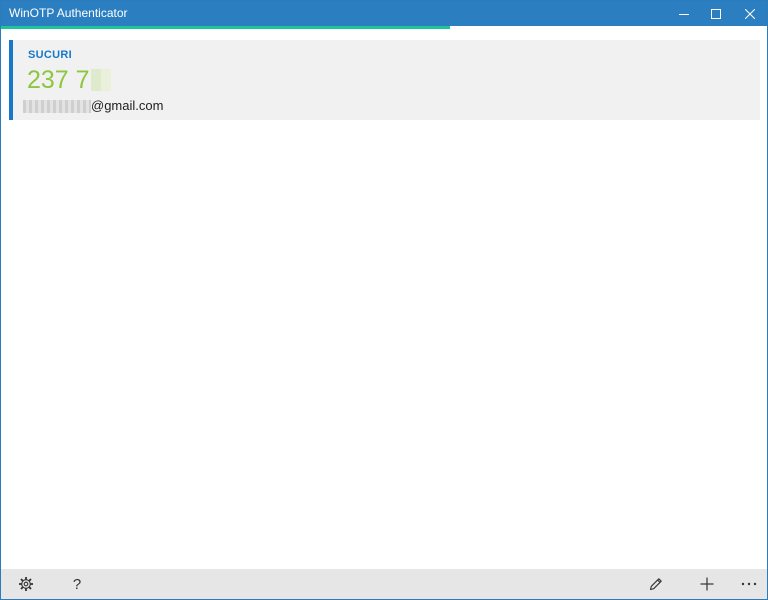 This screenshot has width=768, height=600. Describe the element at coordinates (384, 13) in the screenshot. I see `title-bar: WinOTP Authenticator` at that location.